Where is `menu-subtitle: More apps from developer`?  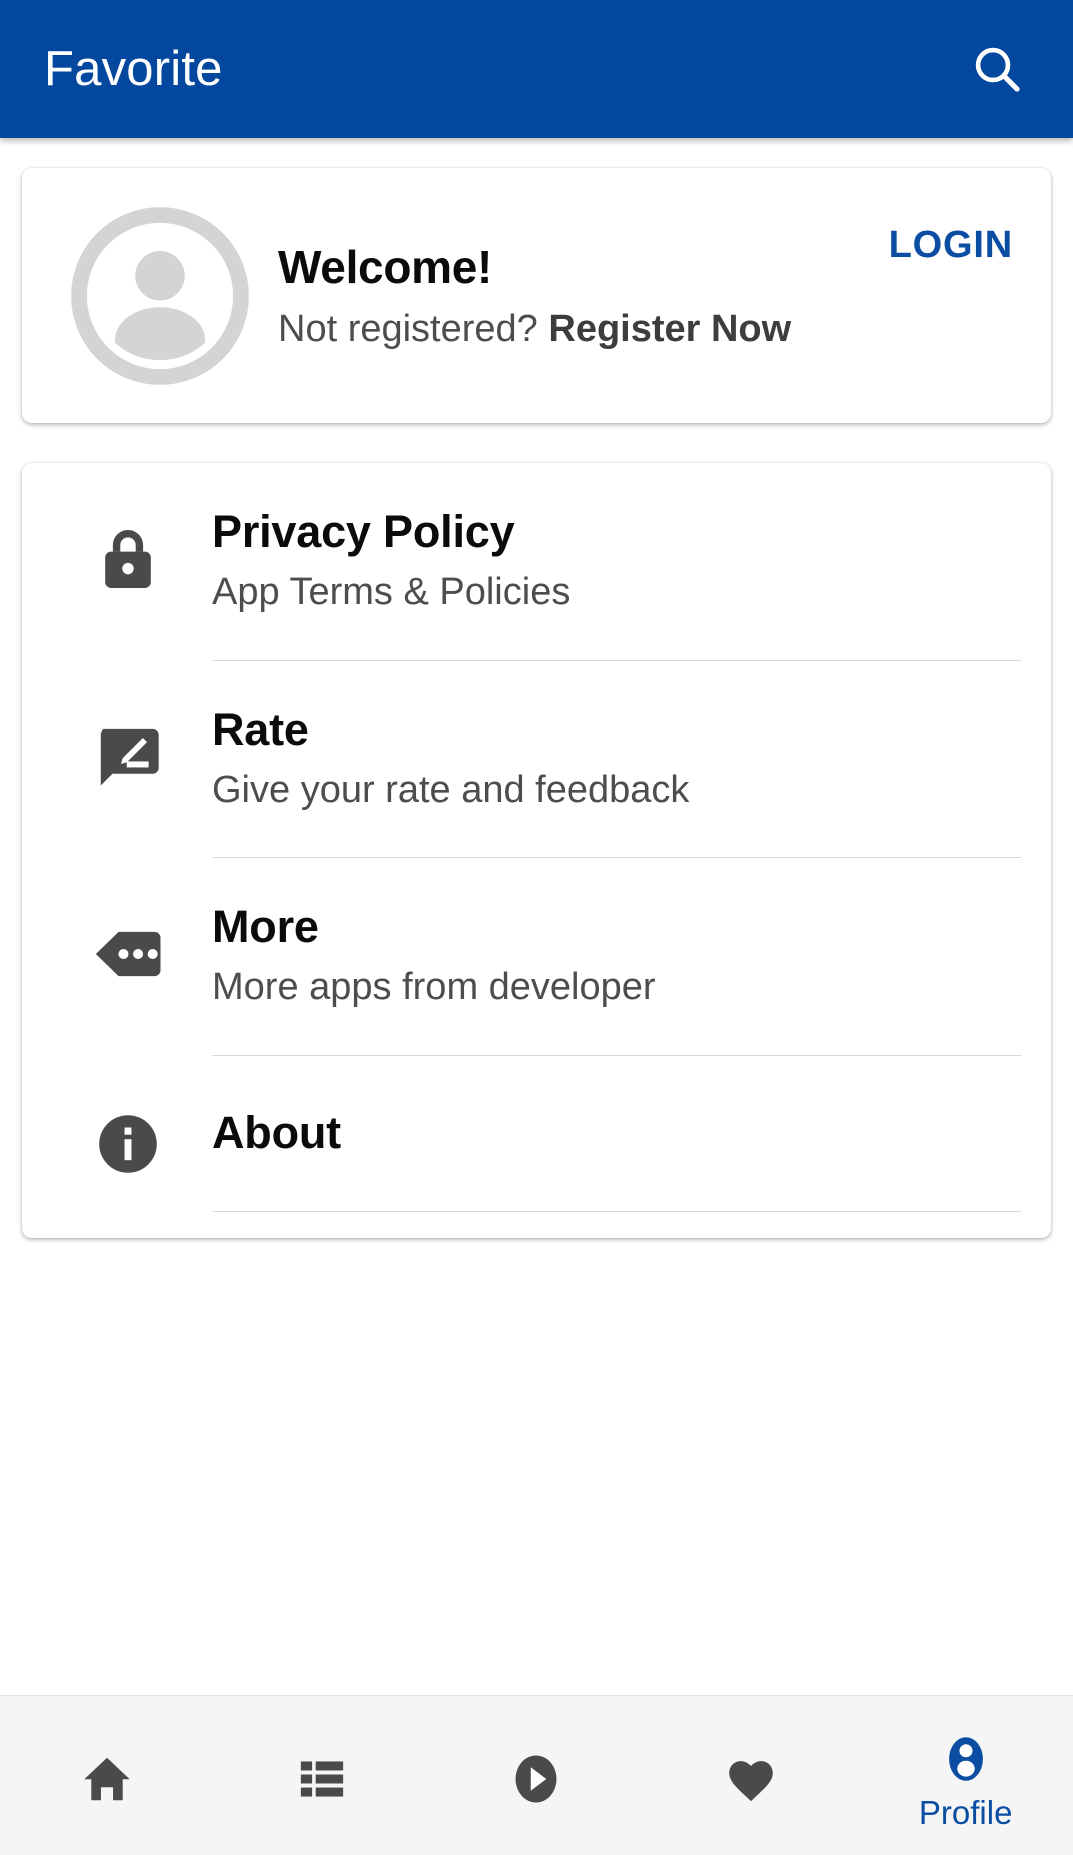 menu-subtitle: More apps from developer is located at coordinates (434, 987).